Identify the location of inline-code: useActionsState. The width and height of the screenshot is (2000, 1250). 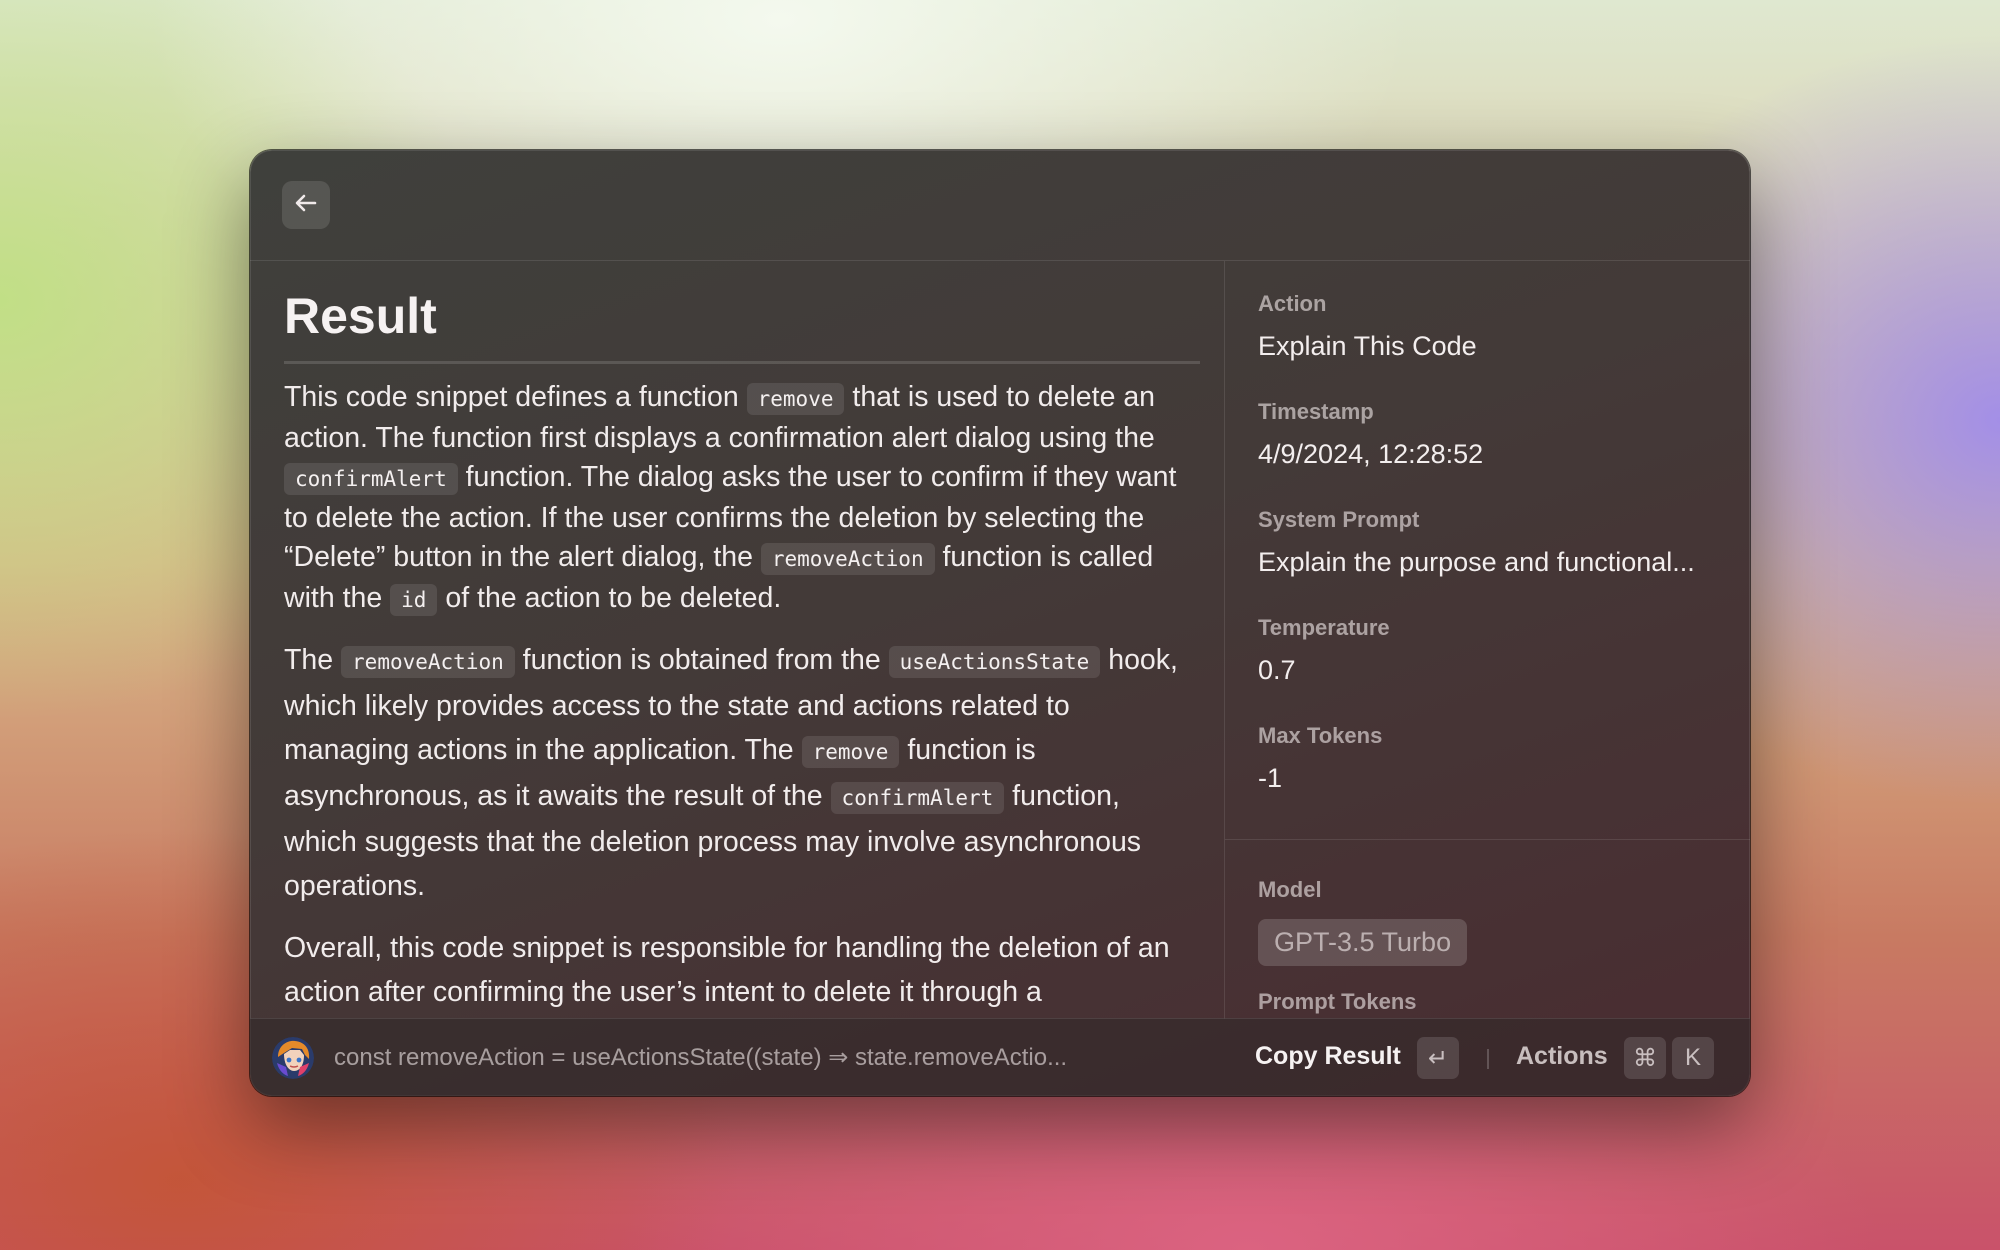
(994, 662).